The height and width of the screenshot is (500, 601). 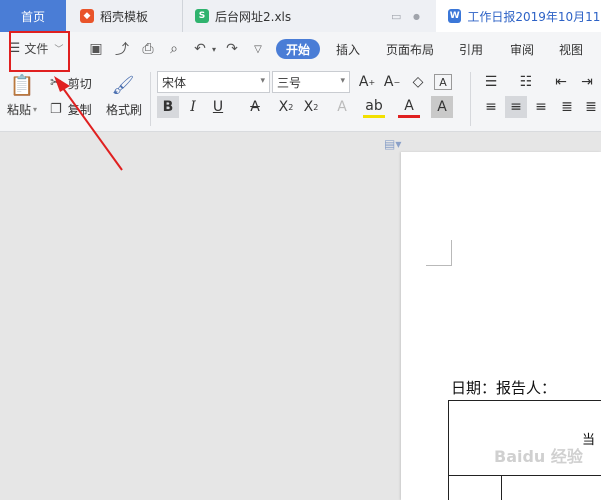 What do you see at coordinates (56, 83) in the screenshot?
I see `scissors-icon: ✂` at bounding box center [56, 83].